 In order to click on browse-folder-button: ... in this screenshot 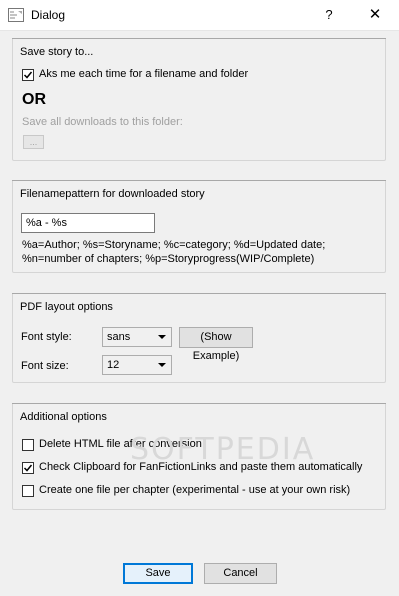, I will do `click(33, 142)`.